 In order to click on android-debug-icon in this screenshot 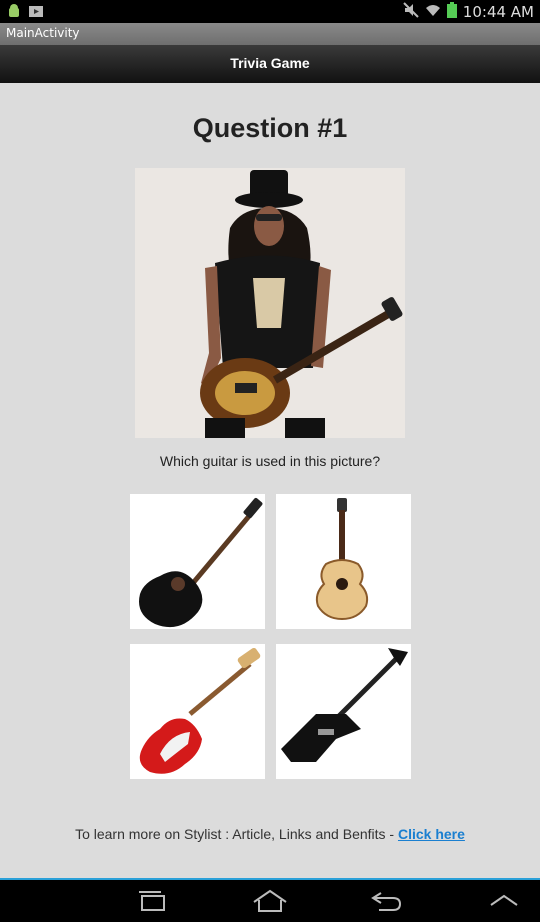, I will do `click(14, 13)`.